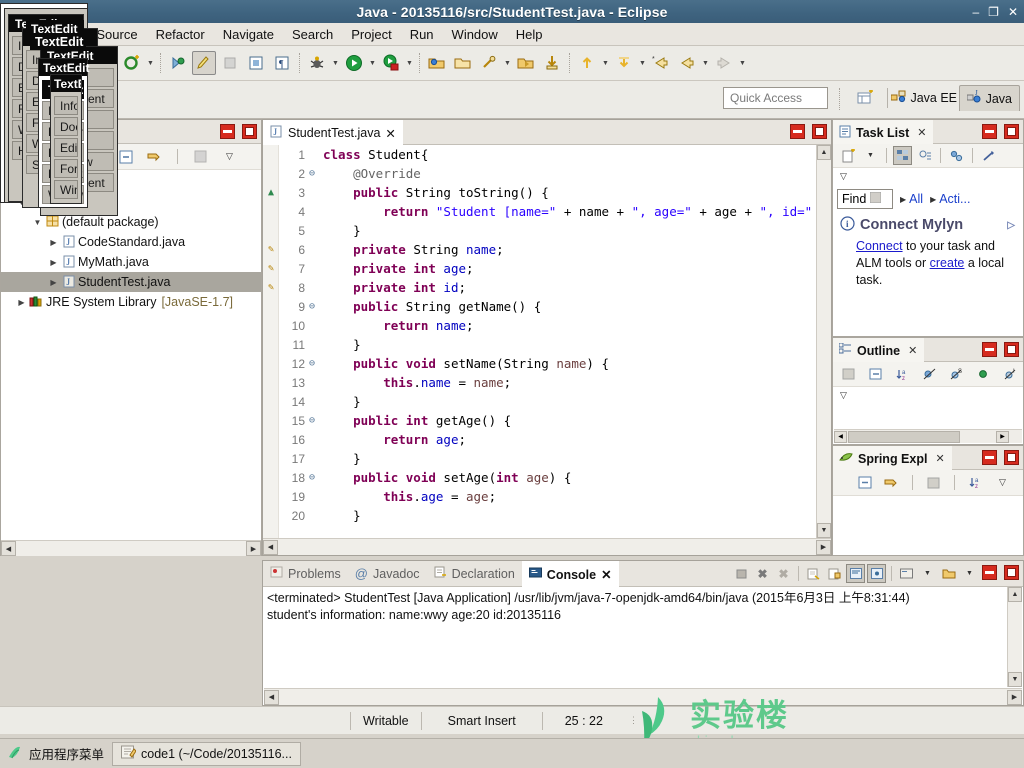 This screenshot has height=768, width=1024. I want to click on filter-icon, so click(933, 482).